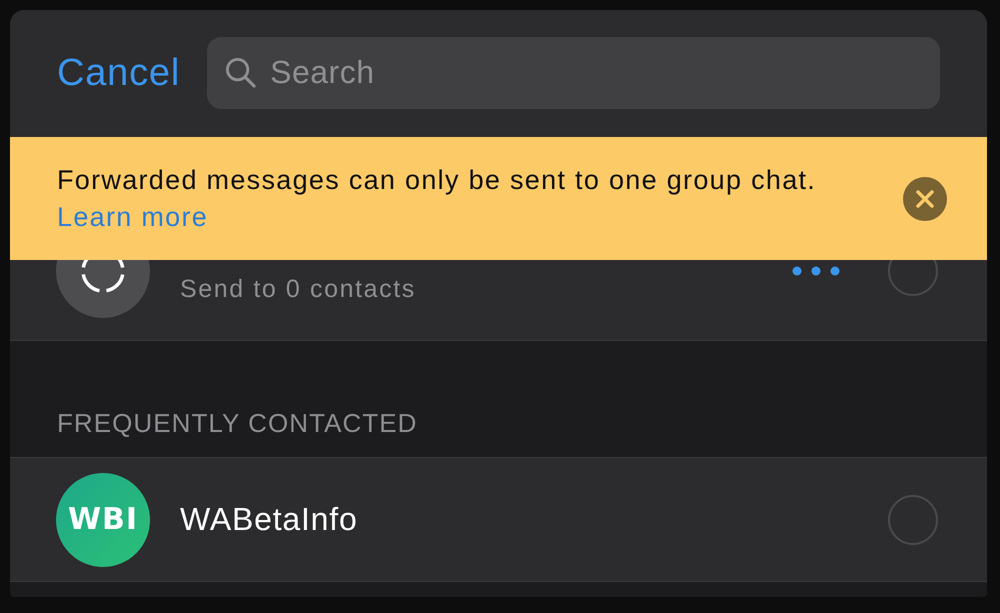 Image resolution: width=1000 pixels, height=613 pixels. I want to click on status-ring-icon, so click(103, 289).